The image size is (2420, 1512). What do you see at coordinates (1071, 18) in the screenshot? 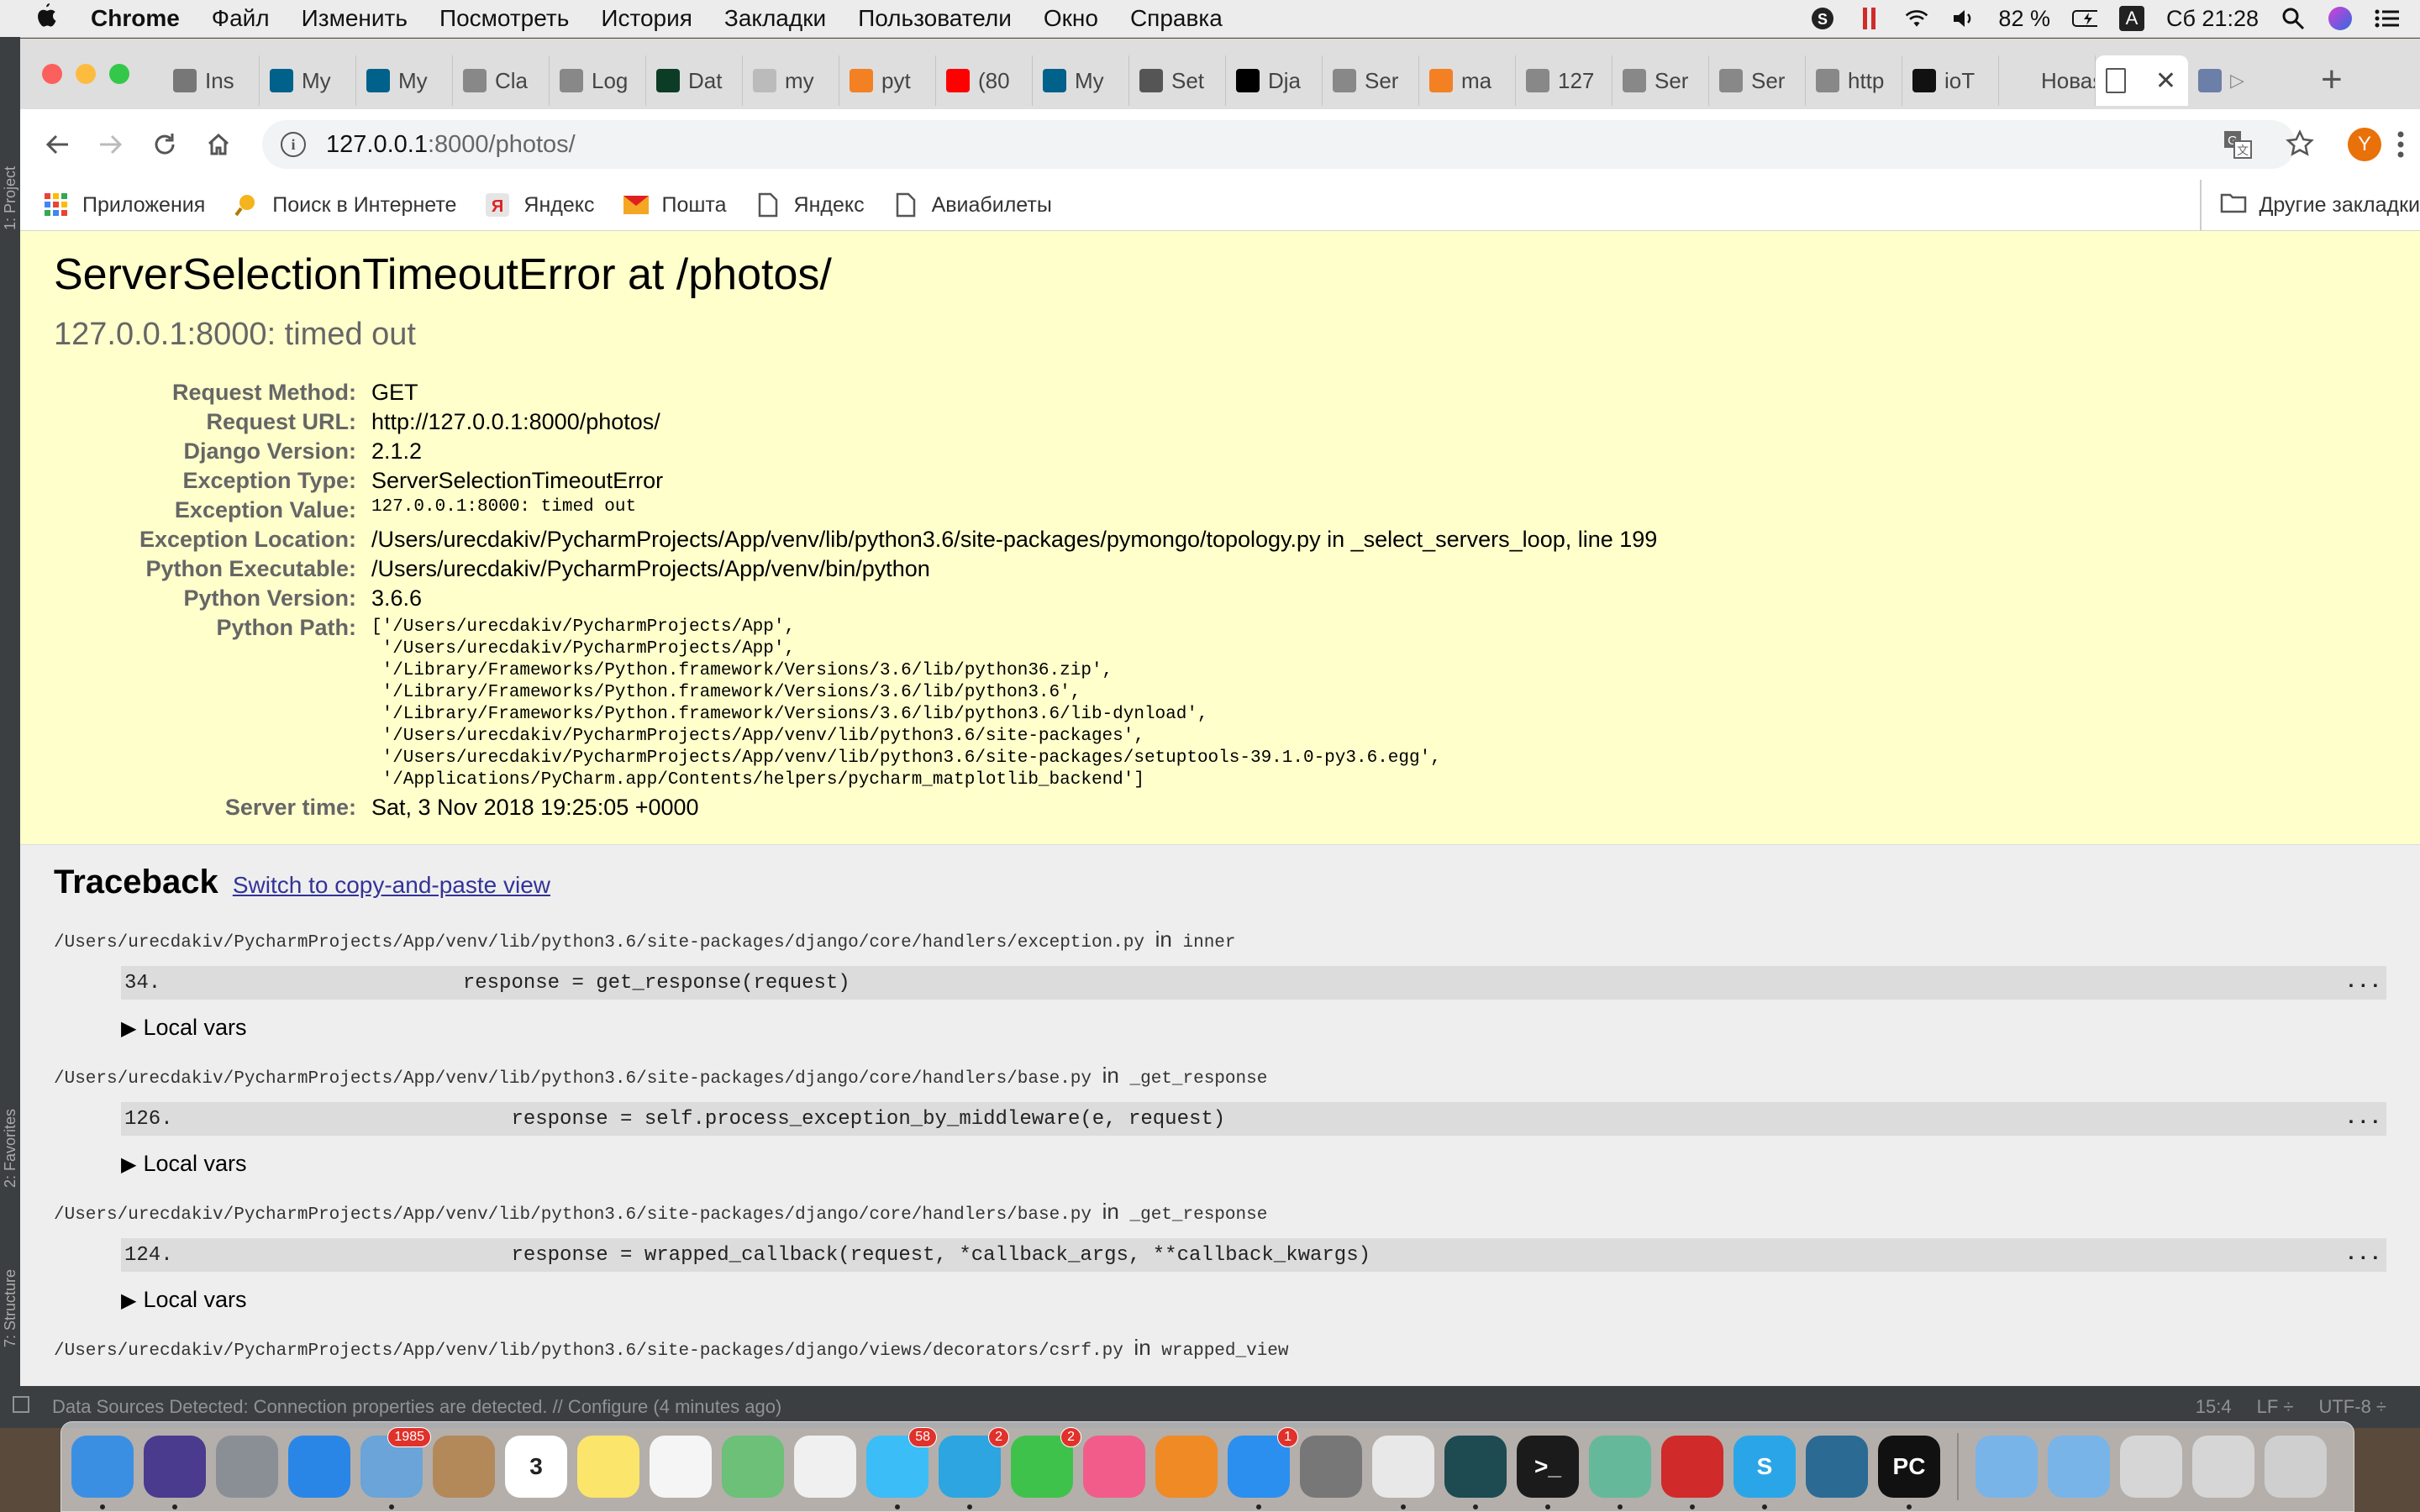
I see `menu-window: Окно` at bounding box center [1071, 18].